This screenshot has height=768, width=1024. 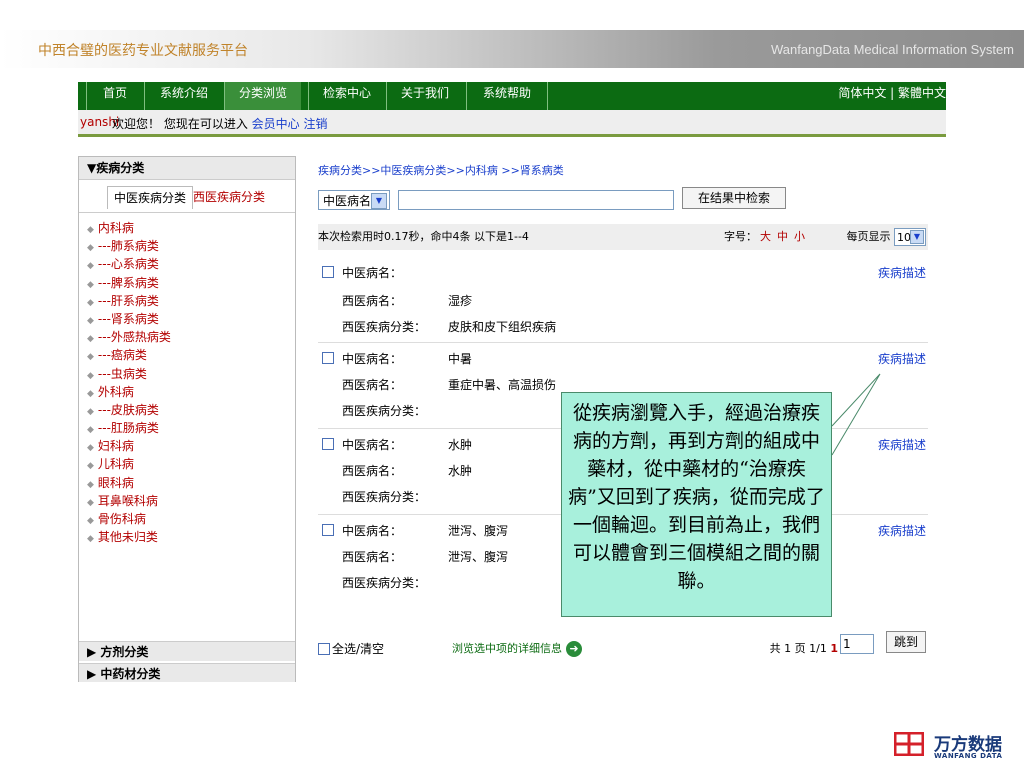 What do you see at coordinates (424, 96) in the screenshot?
I see `nav-about-us: 关于我们` at bounding box center [424, 96].